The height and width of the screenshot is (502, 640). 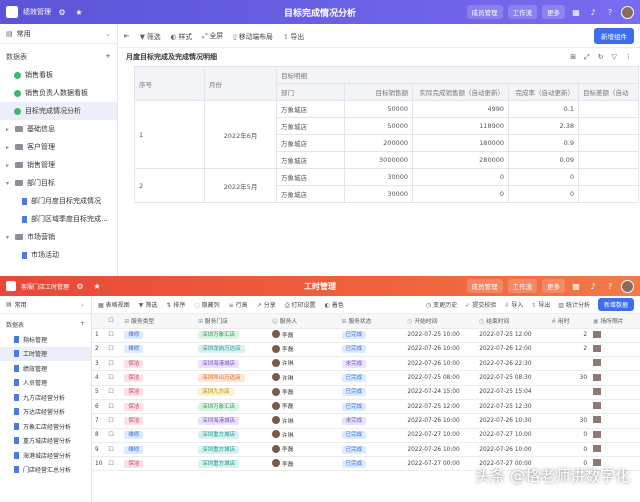 What do you see at coordinates (371, 421) in the screenshot?
I see `status-cell: 未完成` at bounding box center [371, 421].